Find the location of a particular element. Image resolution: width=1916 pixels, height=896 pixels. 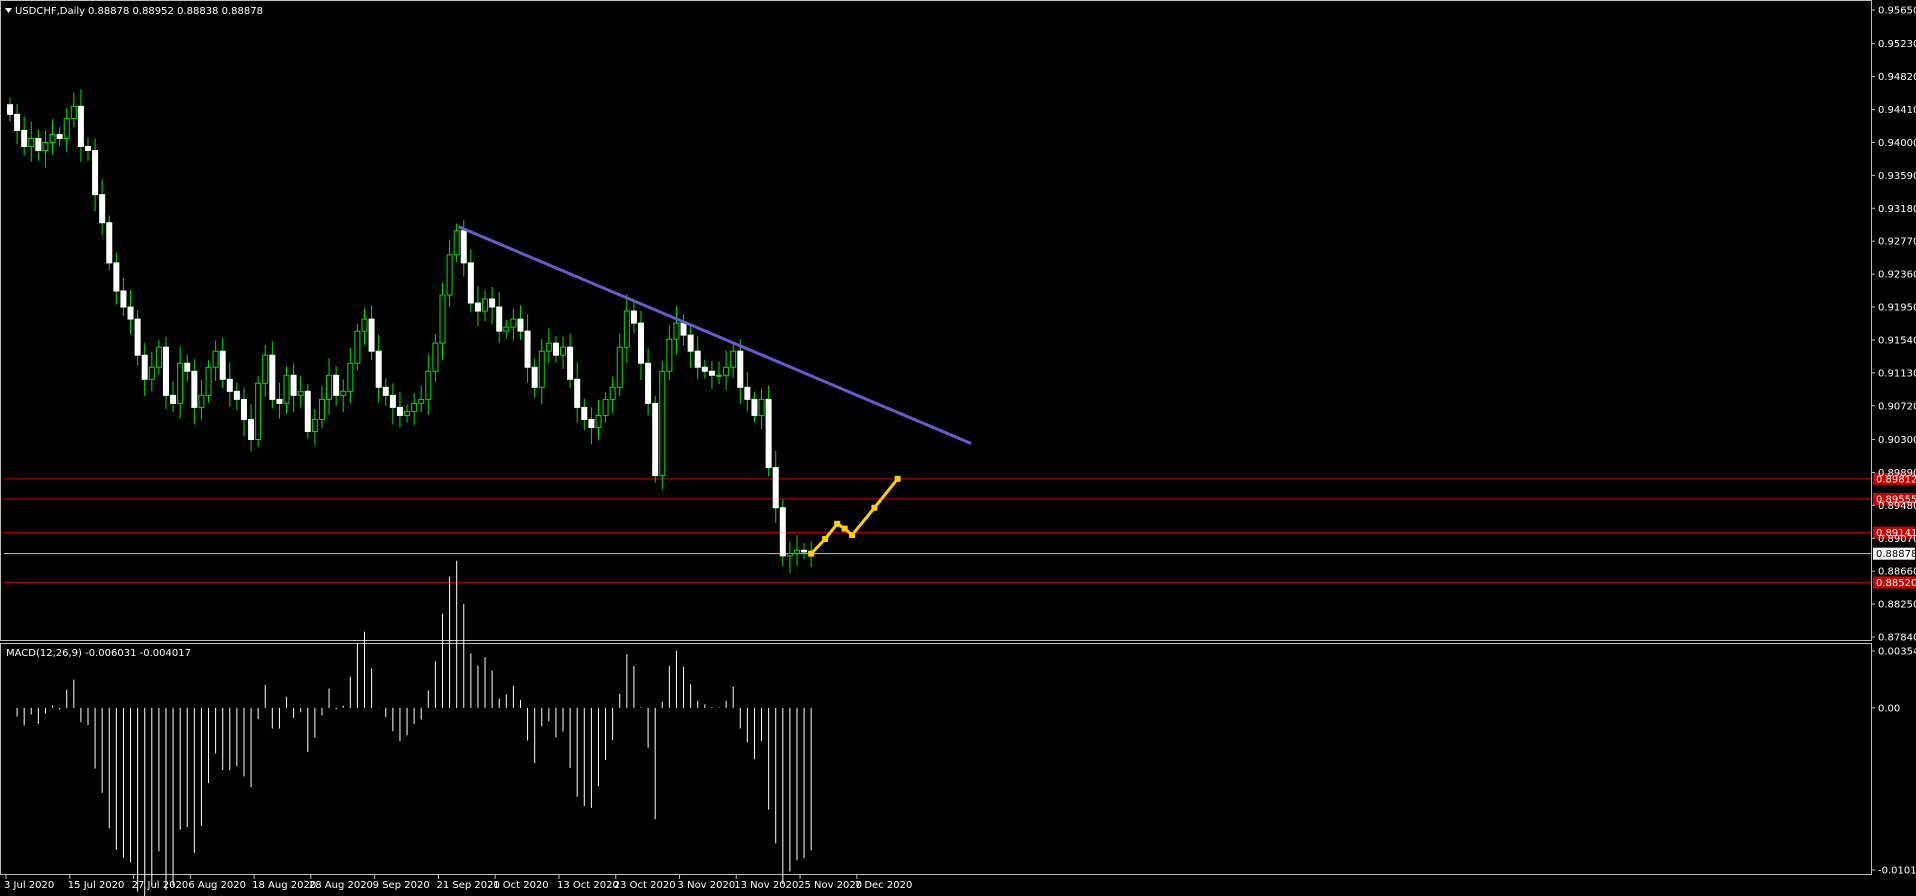

price-tick-label: 0.94820 is located at coordinates (1897, 77).